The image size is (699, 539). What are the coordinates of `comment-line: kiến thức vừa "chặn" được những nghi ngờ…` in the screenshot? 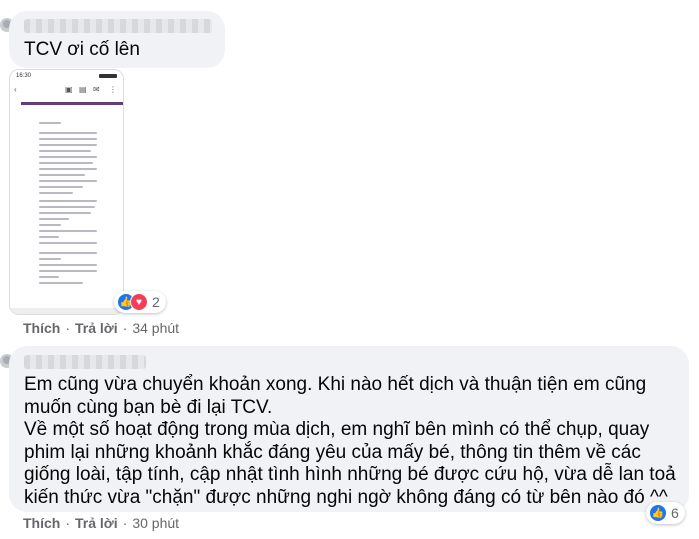 It's located at (346, 497).